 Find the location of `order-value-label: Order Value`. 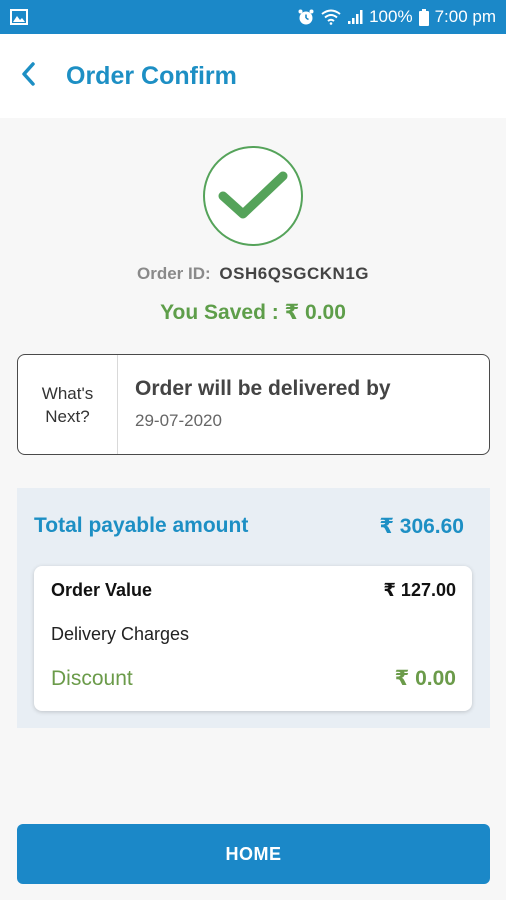

order-value-label: Order Value is located at coordinates (102, 590).